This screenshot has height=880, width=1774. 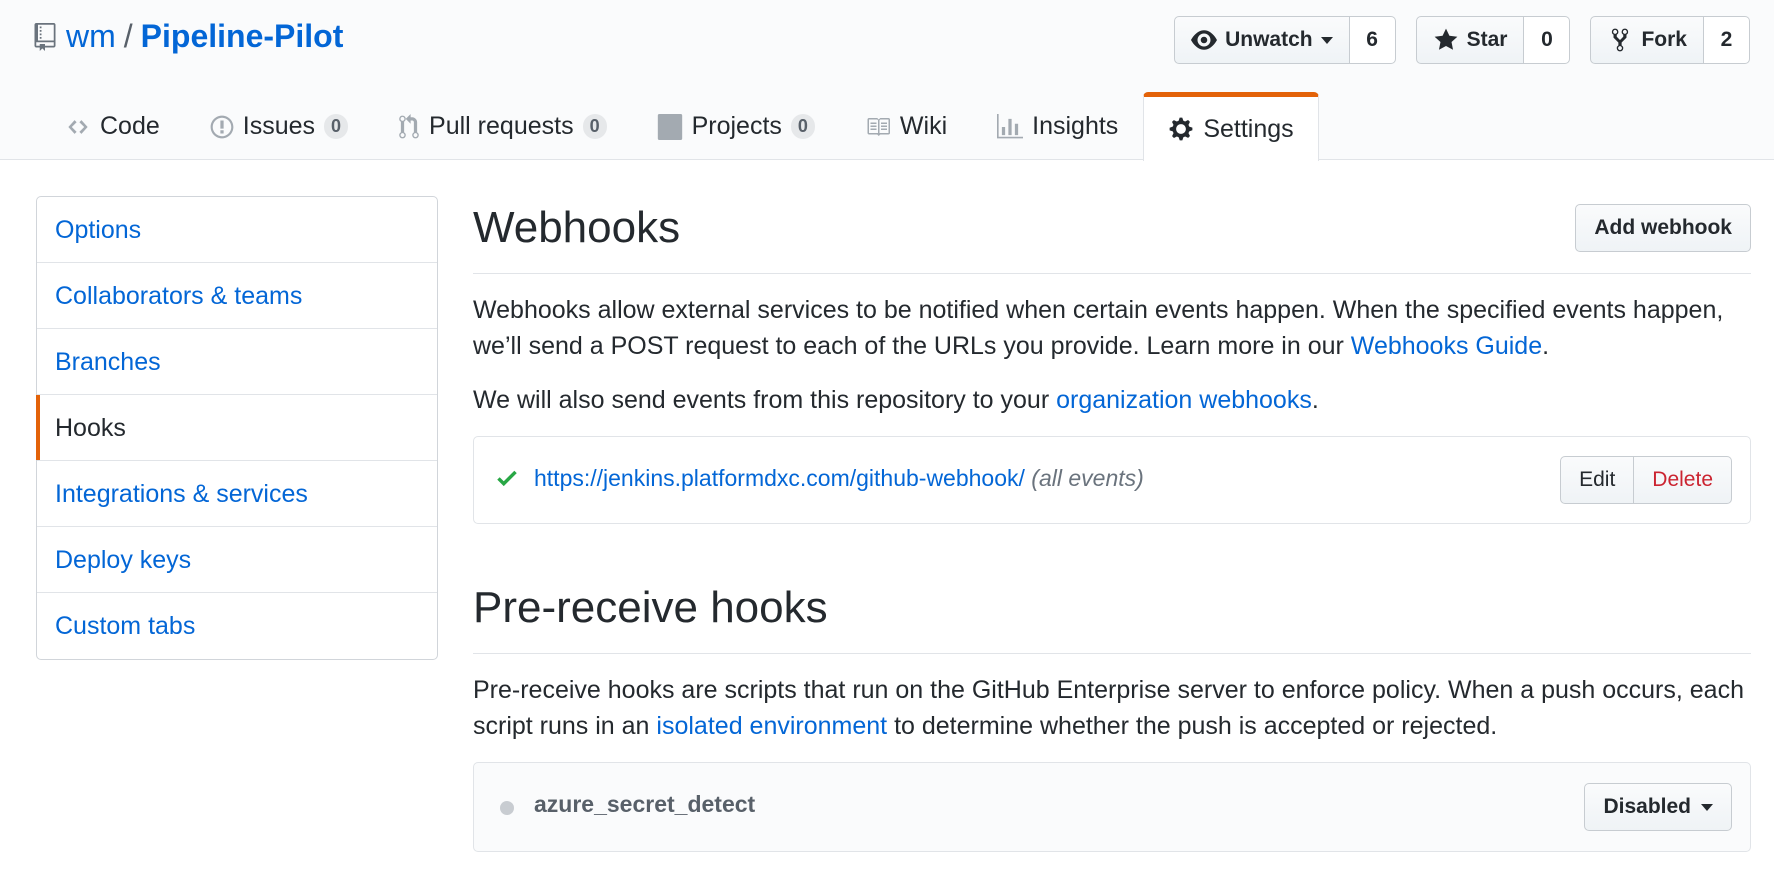 What do you see at coordinates (650, 607) in the screenshot?
I see `prereceive-heading: Pre-receive hooks` at bounding box center [650, 607].